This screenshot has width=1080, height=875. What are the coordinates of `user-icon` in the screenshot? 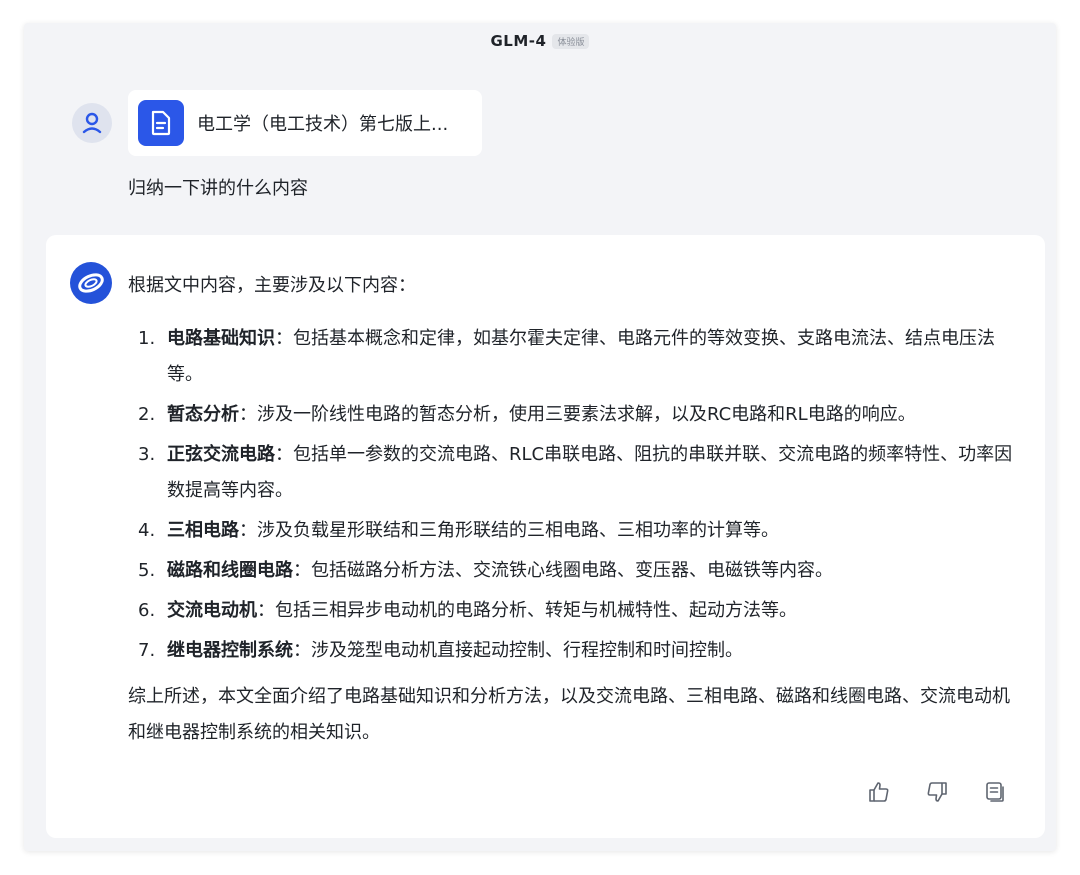 It's located at (92, 123).